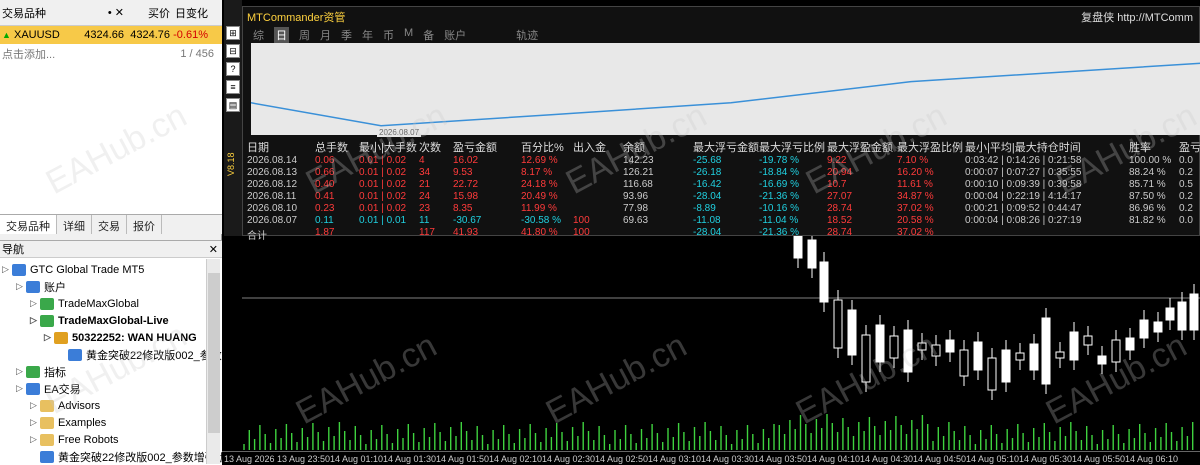  What do you see at coordinates (622, 459) in the screenshot?
I see `time-tick-label: 14 Aug 02:50` at bounding box center [622, 459].